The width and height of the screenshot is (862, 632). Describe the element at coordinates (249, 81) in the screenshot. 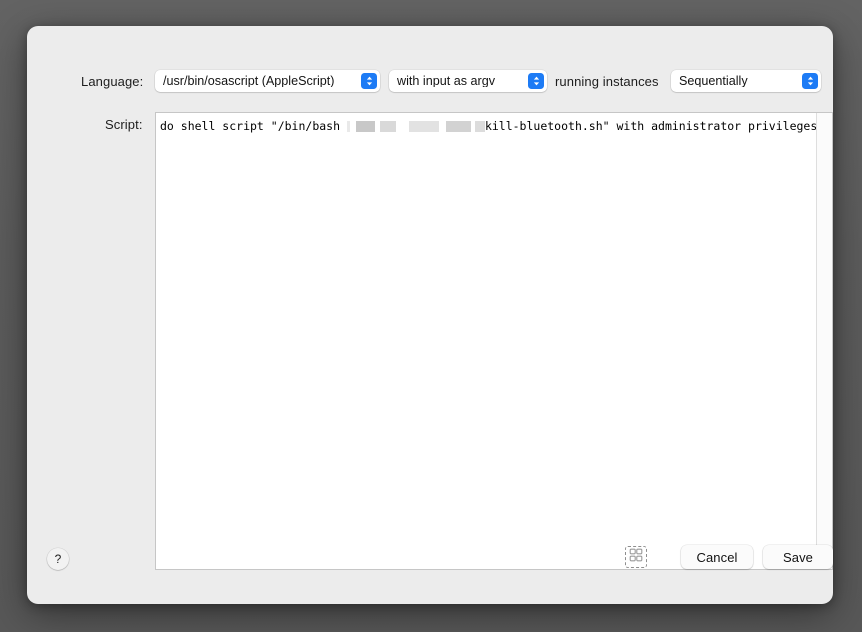

I see `language-popup-value: /usr/bin/osascript (AppleScript)` at that location.